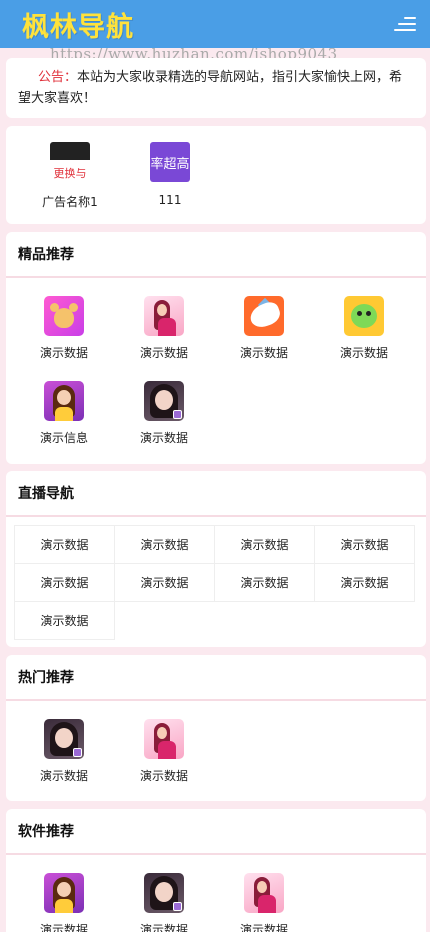 This screenshot has height=932, width=430. What do you see at coordinates (170, 200) in the screenshot?
I see `ad-label: 111` at bounding box center [170, 200].